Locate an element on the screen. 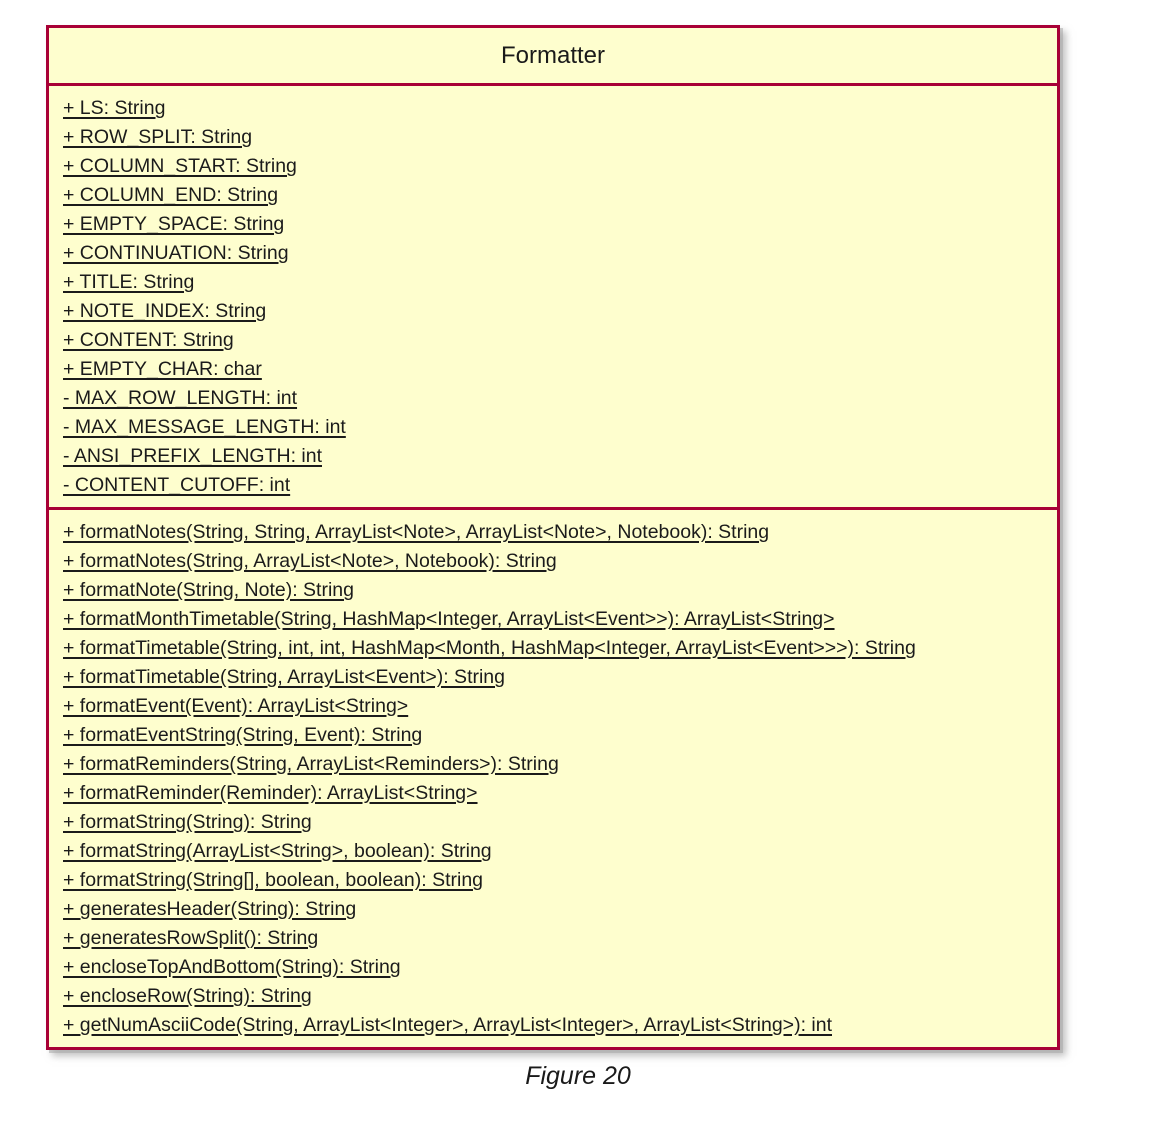  uml-attribute-row-text: + EMPTY_CHAR: char is located at coordinates (162, 369).